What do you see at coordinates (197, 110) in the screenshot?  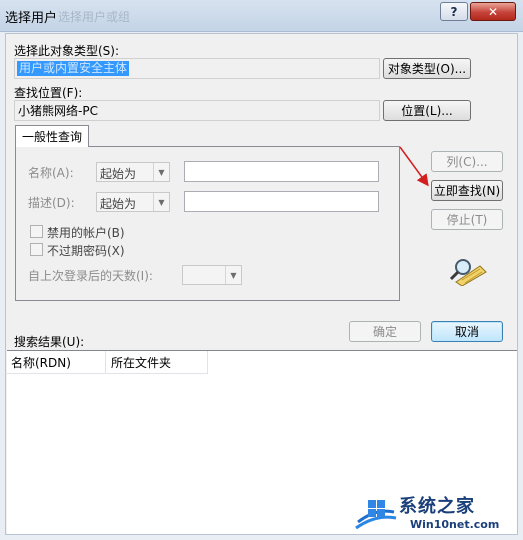 I see `location-field: 小猪熊网络-PC` at bounding box center [197, 110].